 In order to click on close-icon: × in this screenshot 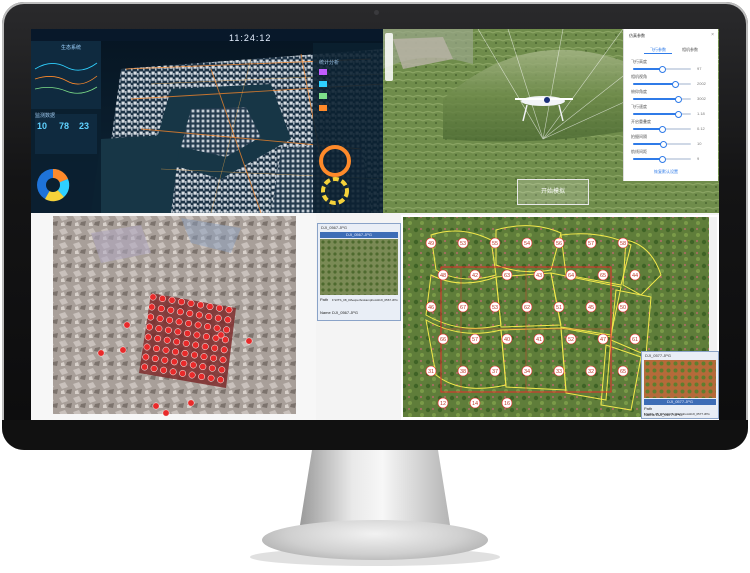, I will do `click(712, 35)`.